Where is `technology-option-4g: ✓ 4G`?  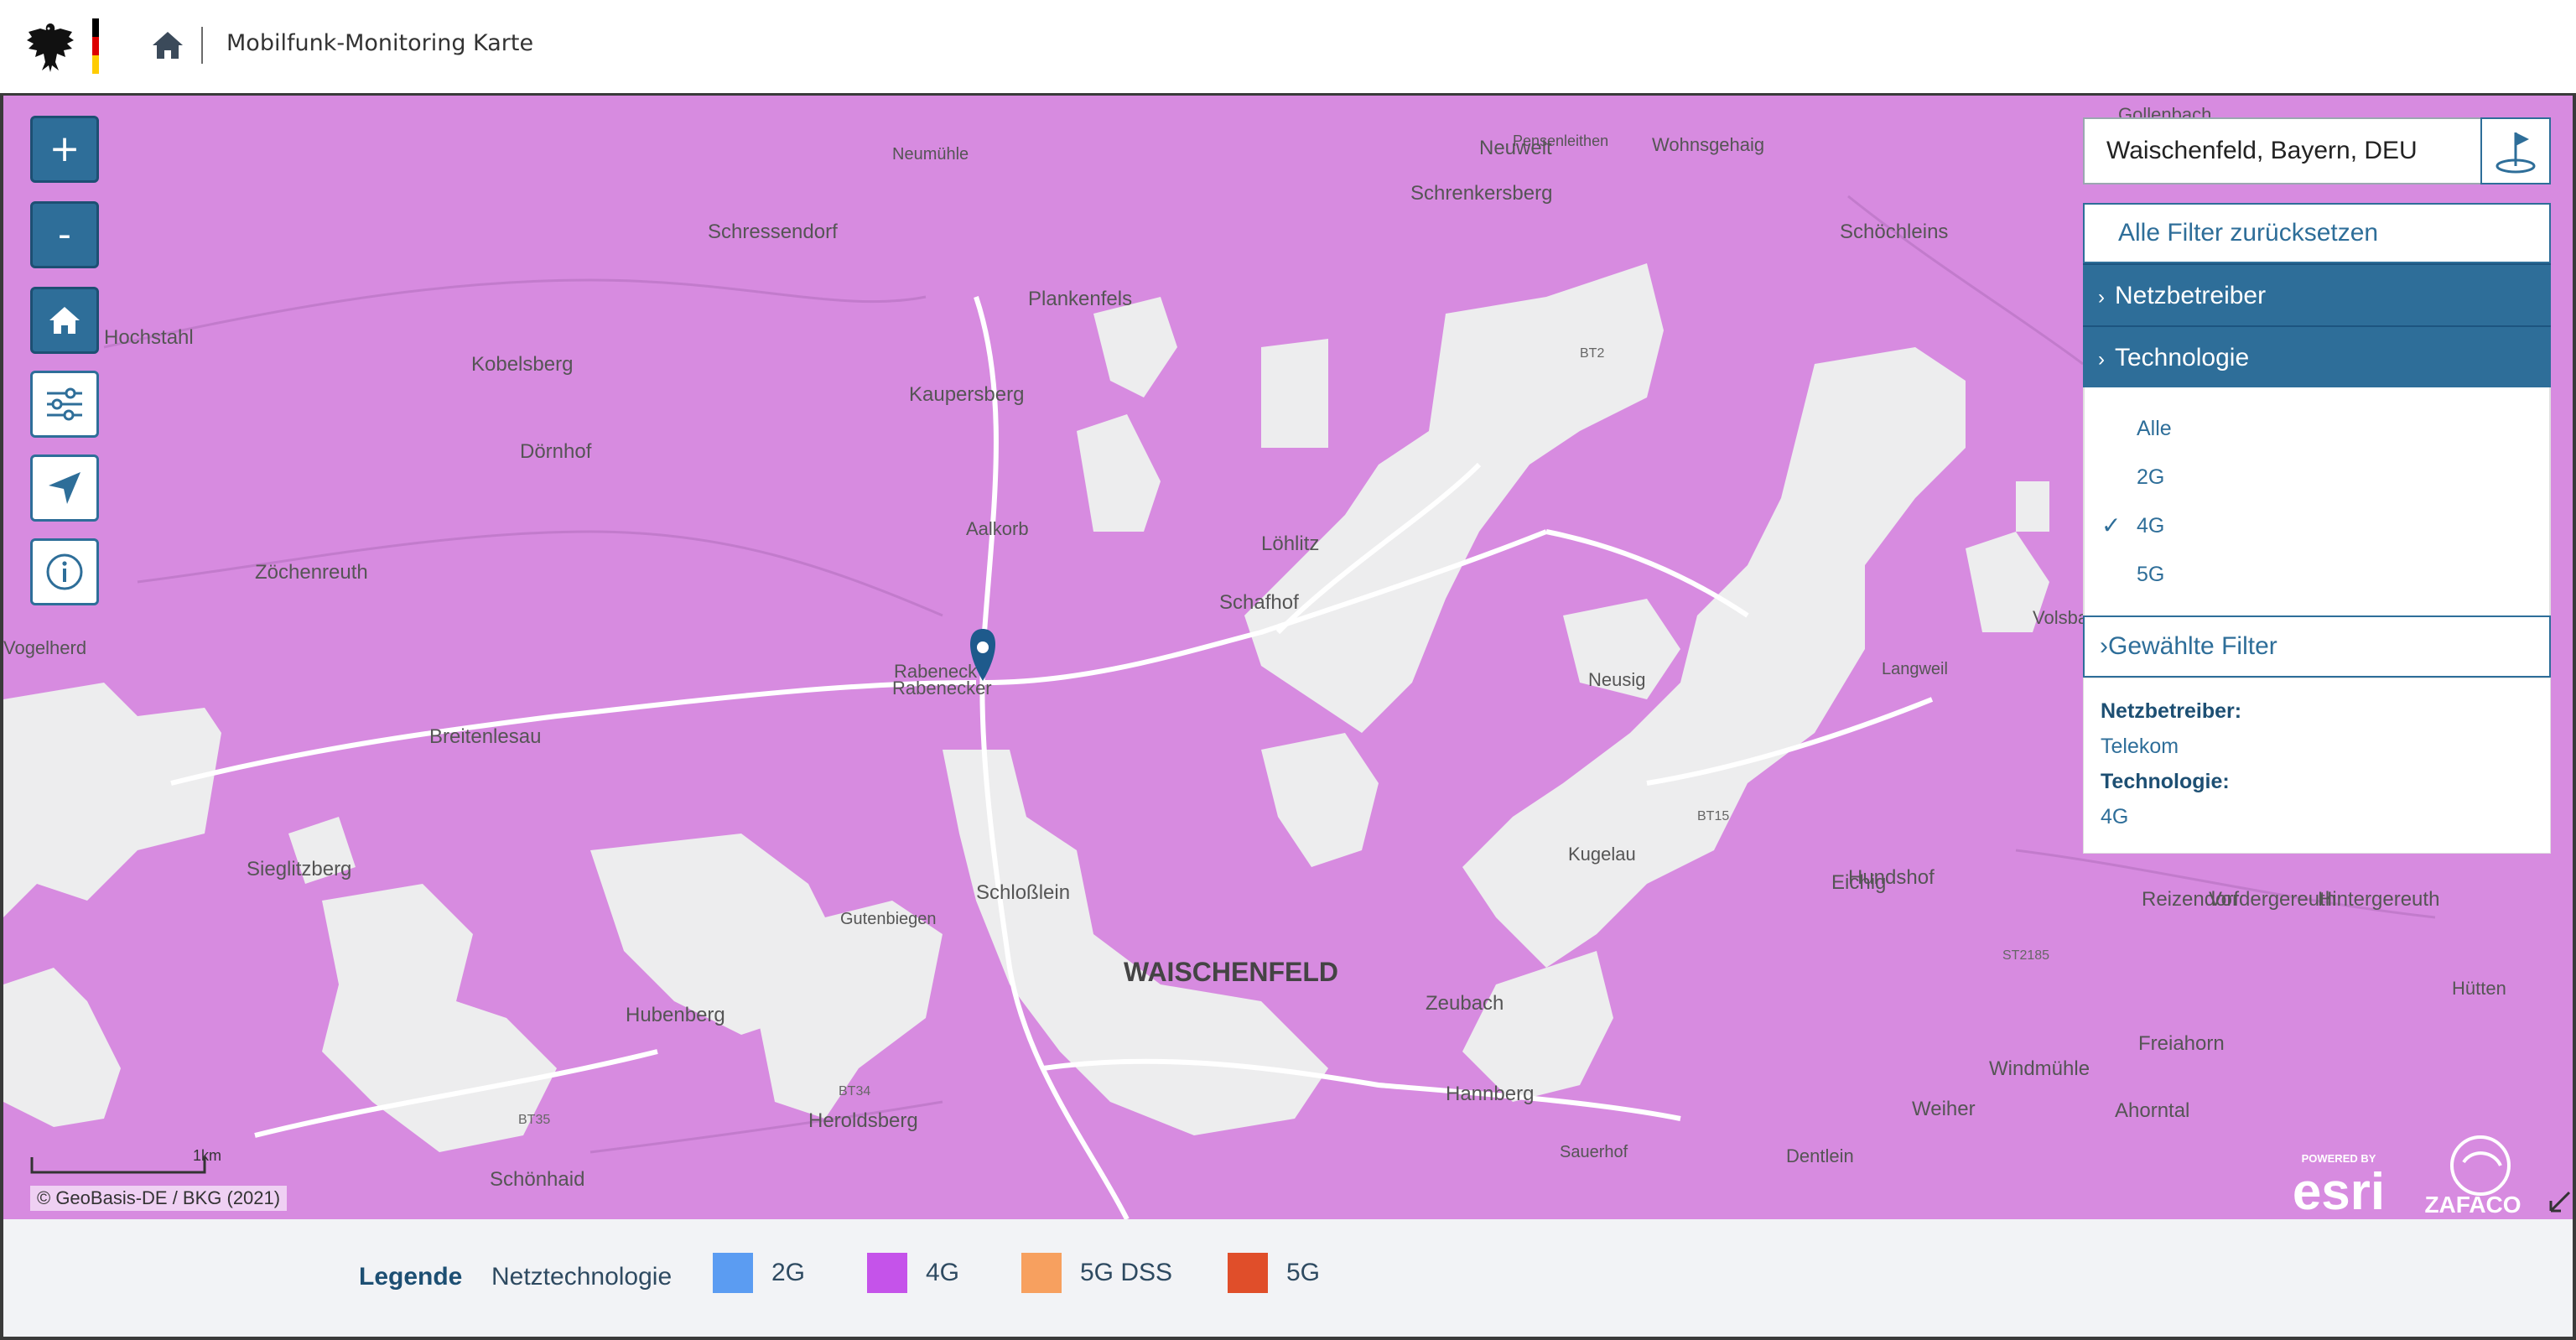
technology-option-4g: ✓ 4G is located at coordinates (2317, 525).